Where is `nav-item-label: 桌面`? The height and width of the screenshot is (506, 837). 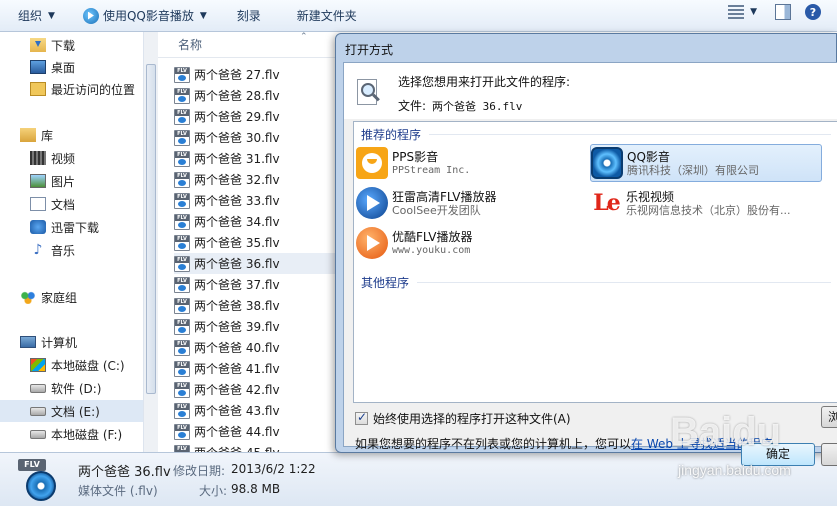
nav-item-label: 桌面 is located at coordinates (63, 67).